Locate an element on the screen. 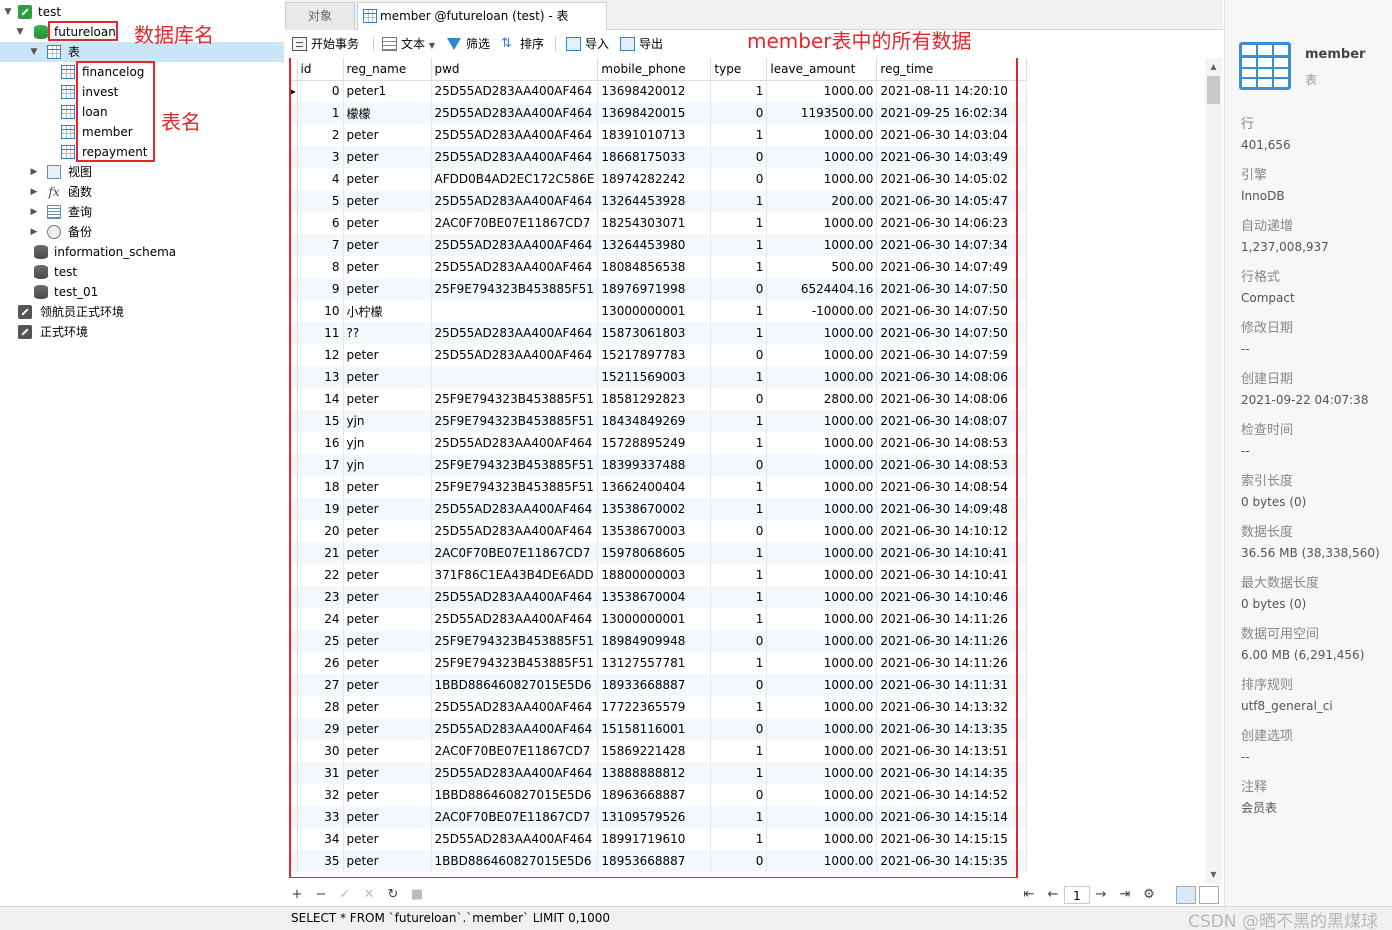  view-icon is located at coordinates (54, 172).